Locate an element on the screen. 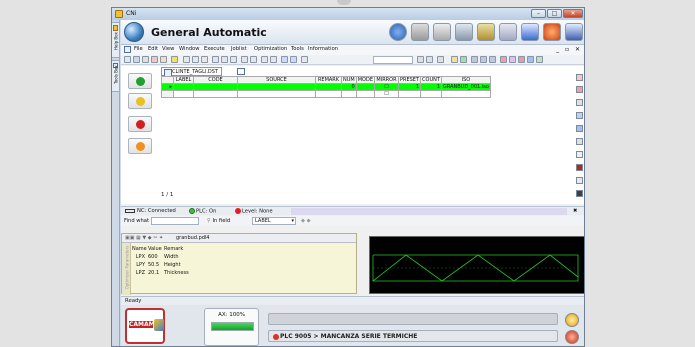 The width and height of the screenshot is (695, 347). param-value: 600 is located at coordinates (156, 257).